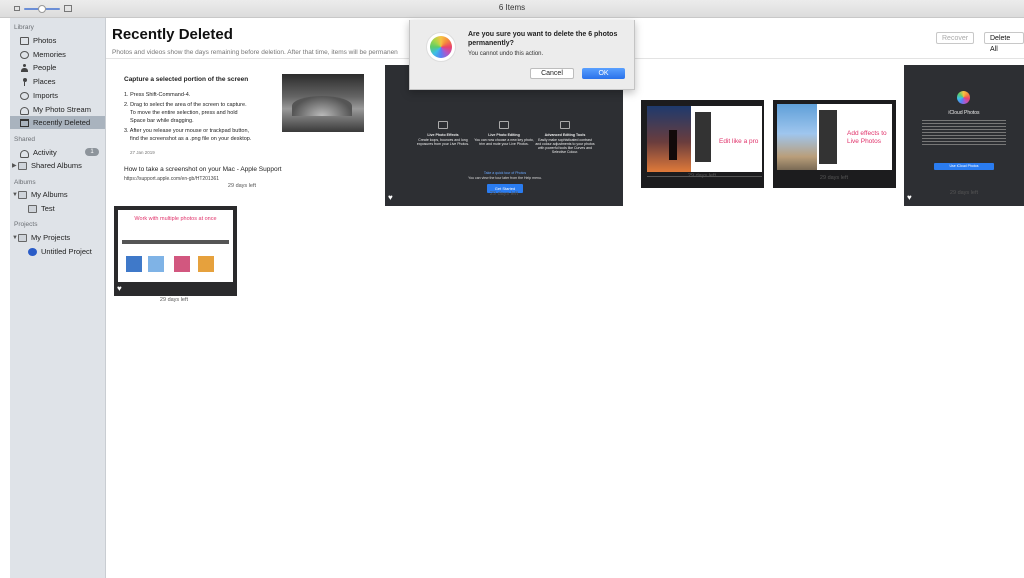 The height and width of the screenshot is (578, 1024). What do you see at coordinates (57, 67) in the screenshot?
I see `sidebar-item-people: People` at bounding box center [57, 67].